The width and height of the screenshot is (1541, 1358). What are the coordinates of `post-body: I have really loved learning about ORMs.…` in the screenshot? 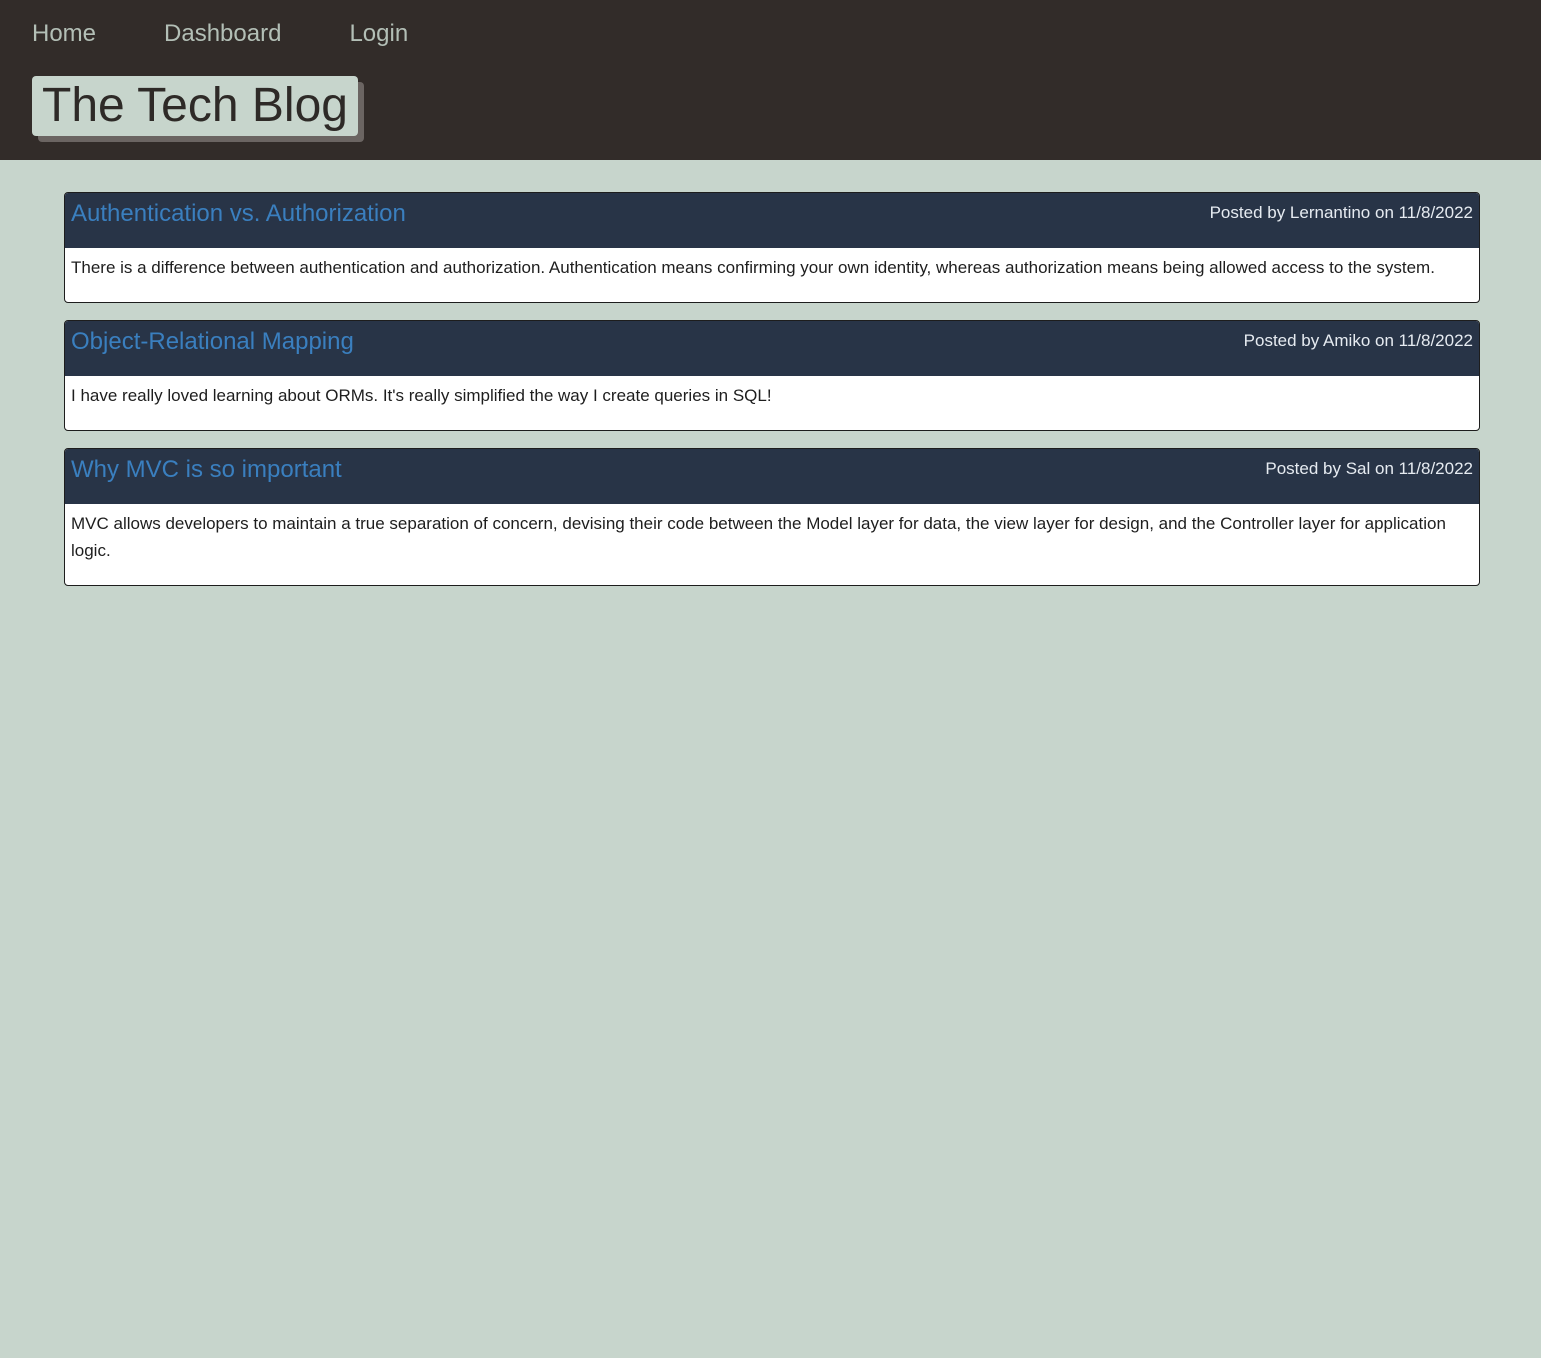 It's located at (421, 395).